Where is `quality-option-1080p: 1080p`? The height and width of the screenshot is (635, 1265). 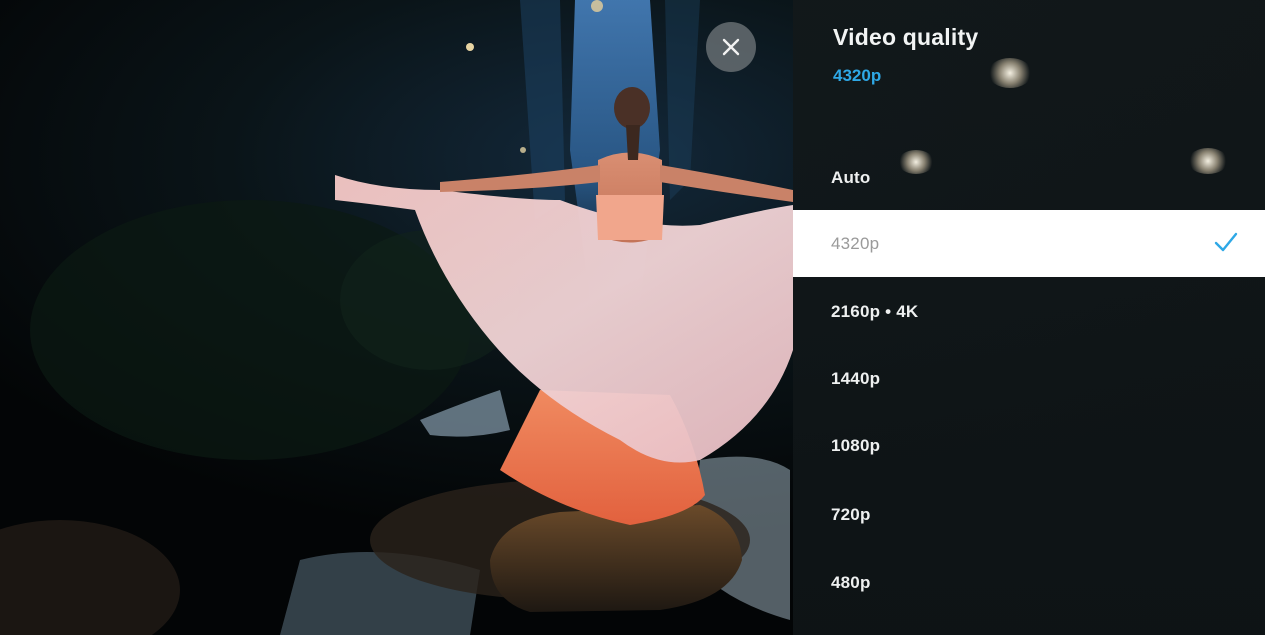 quality-option-1080p: 1080p is located at coordinates (1029, 445).